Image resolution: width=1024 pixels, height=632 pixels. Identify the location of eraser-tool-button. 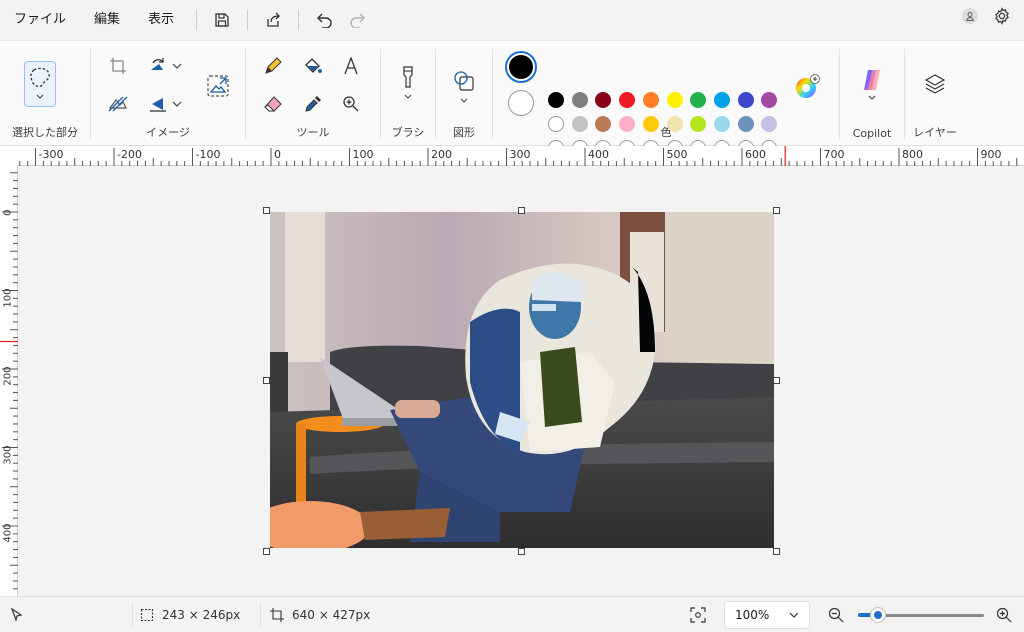
(273, 104).